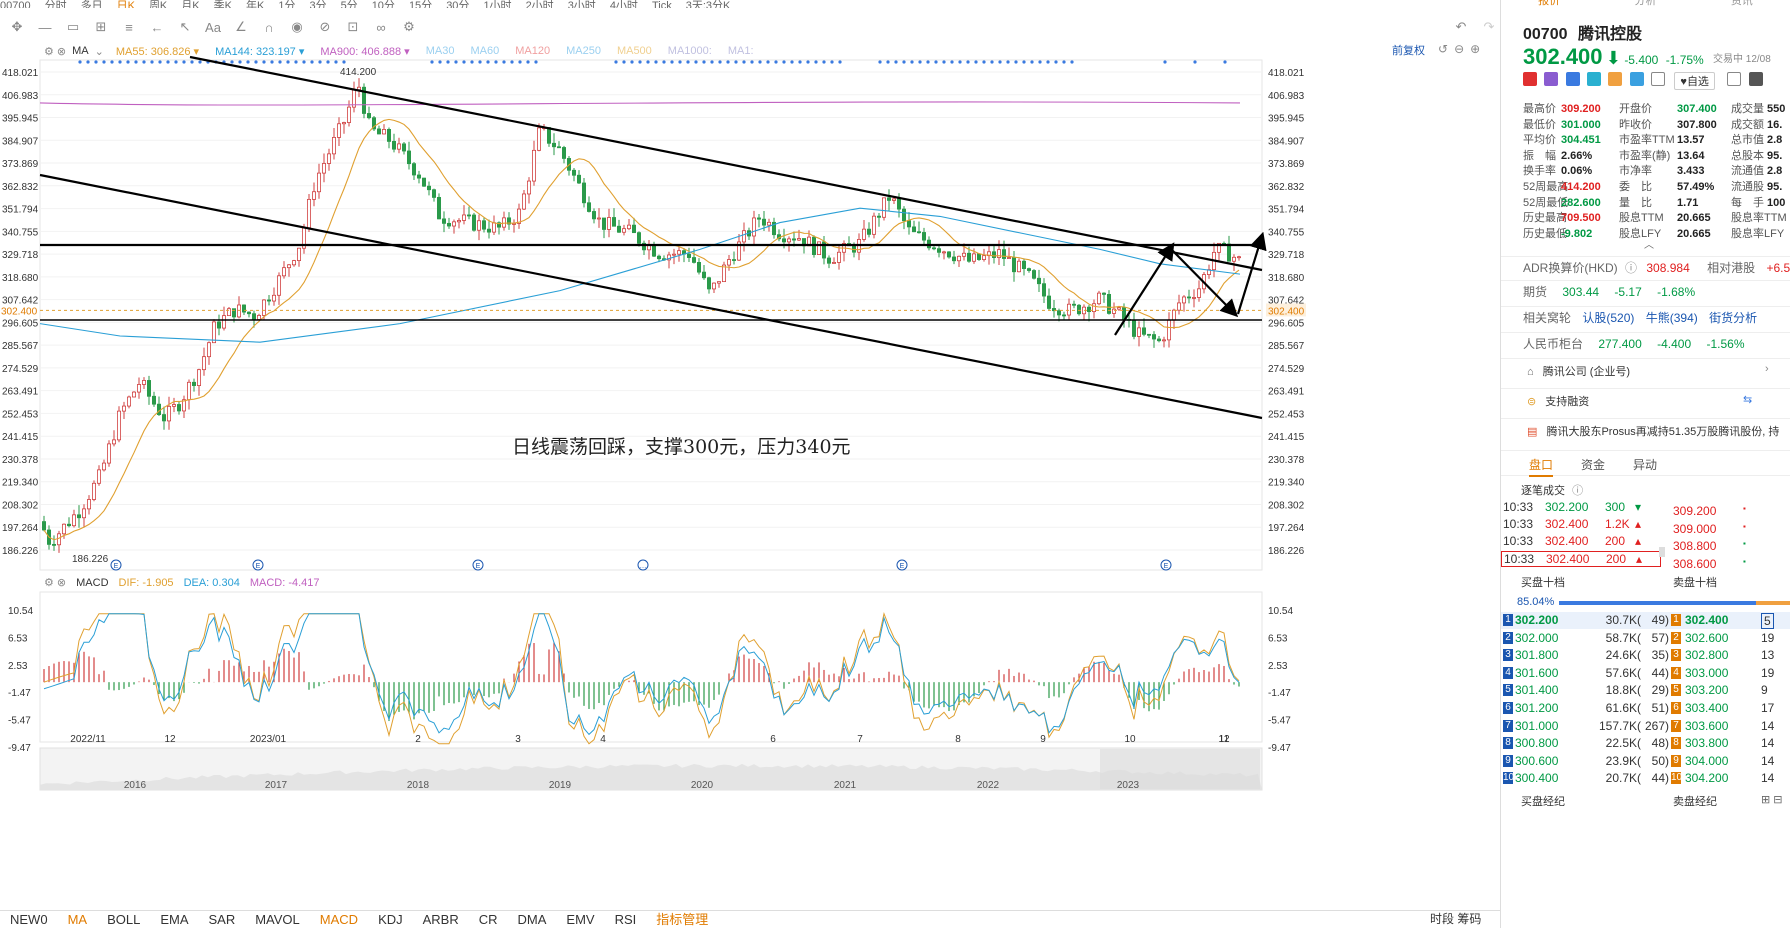  I want to click on watchlist-button: ♥自选, so click(1694, 81).